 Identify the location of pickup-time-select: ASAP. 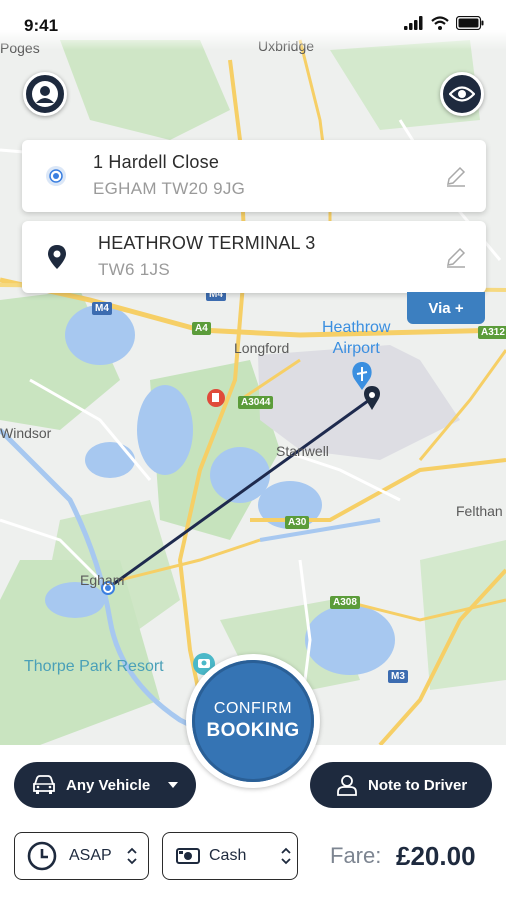
(81, 856).